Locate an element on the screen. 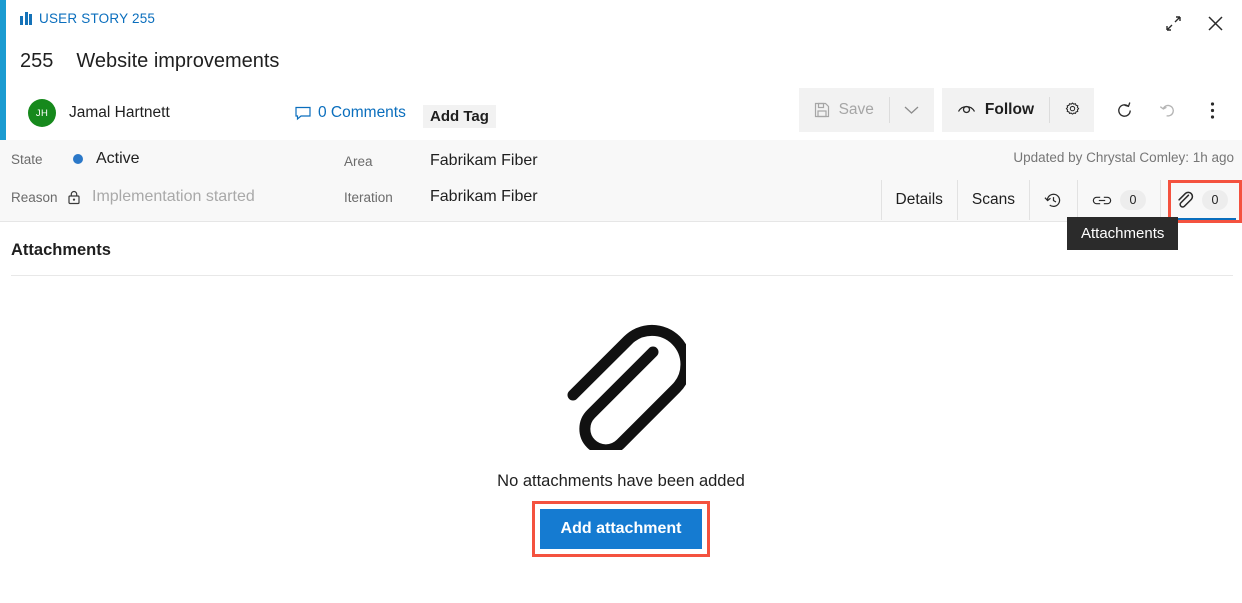  close-icon is located at coordinates (1215, 23).